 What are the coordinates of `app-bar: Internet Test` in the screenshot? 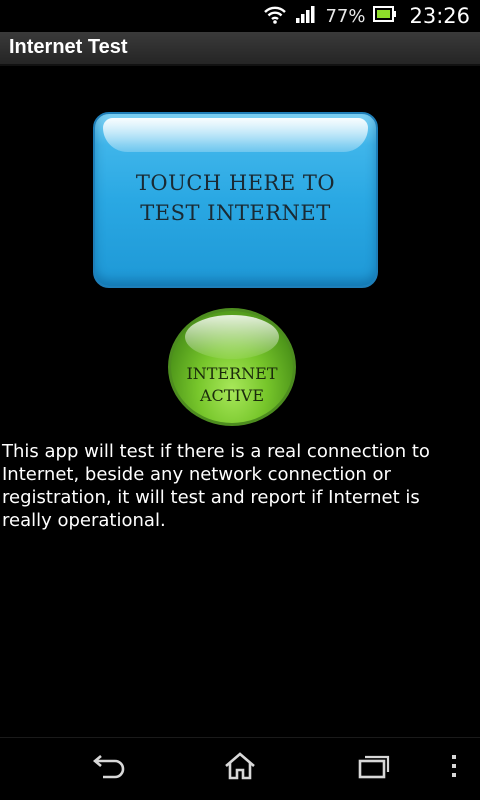 It's located at (240, 49).